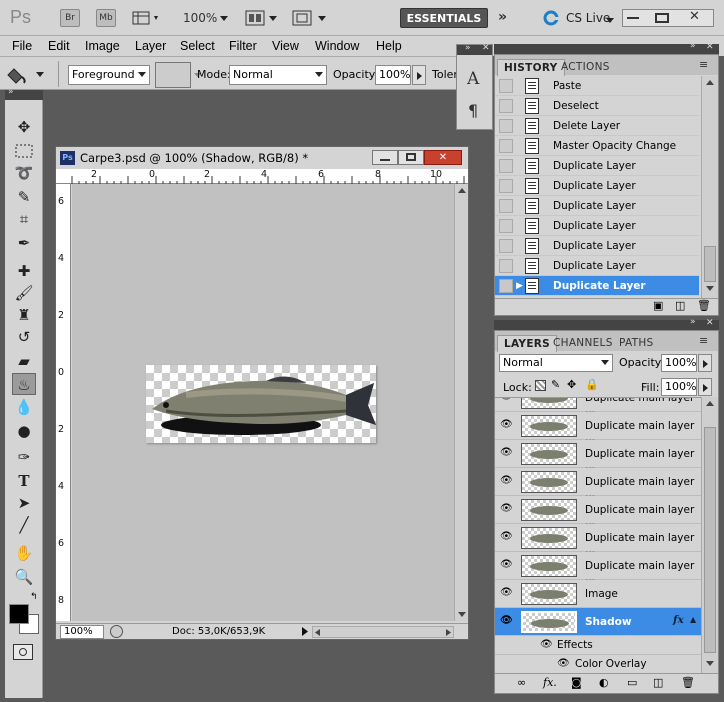 The width and height of the screenshot is (724, 702). I want to click on move-tool-icon: ✥, so click(24, 127).